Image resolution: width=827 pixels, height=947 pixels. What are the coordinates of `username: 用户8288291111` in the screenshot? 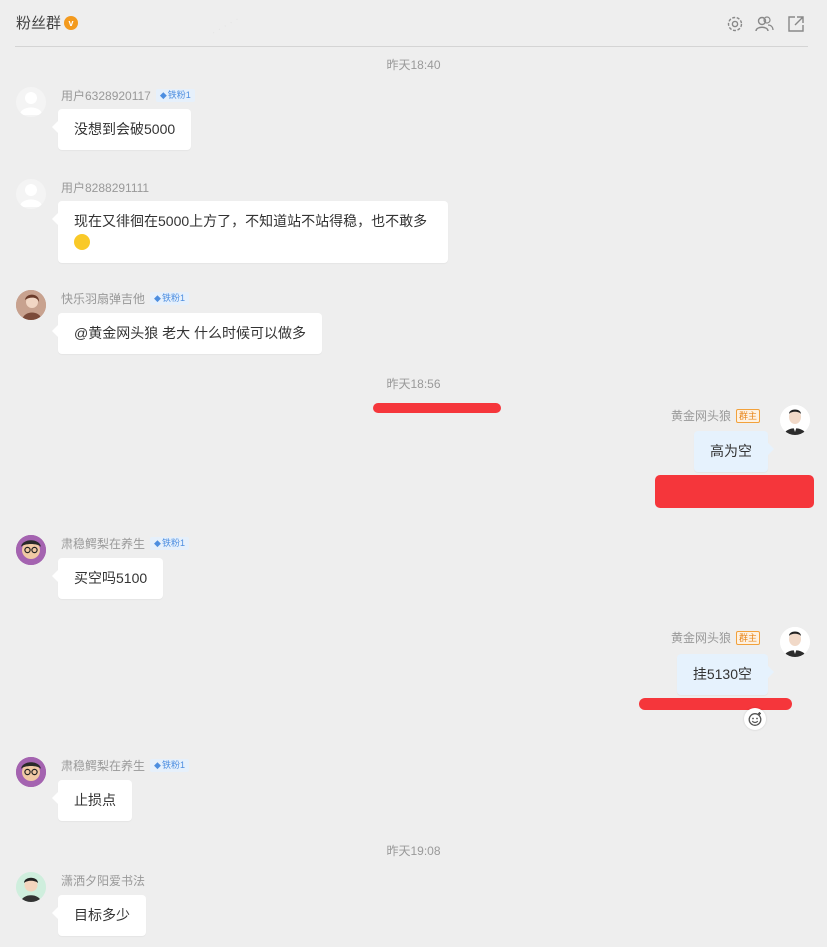 It's located at (105, 187).